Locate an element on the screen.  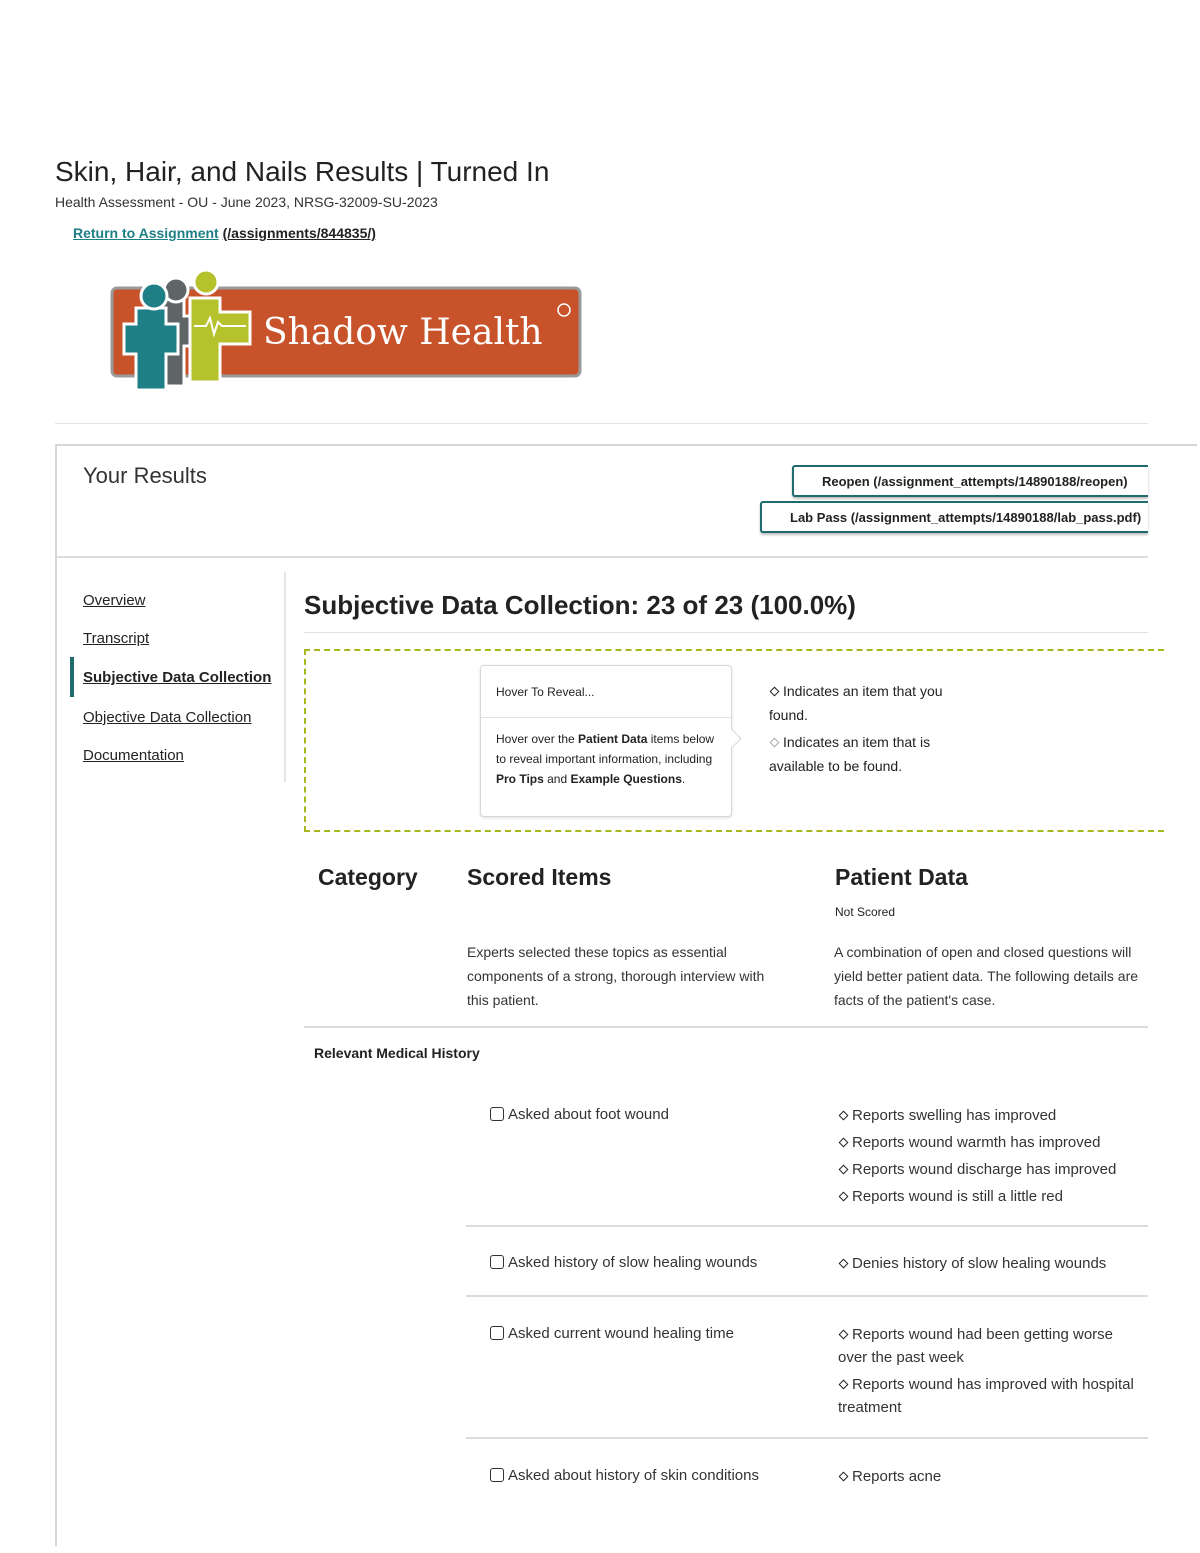
category-label: Relevant Medical History is located at coordinates (397, 1053).